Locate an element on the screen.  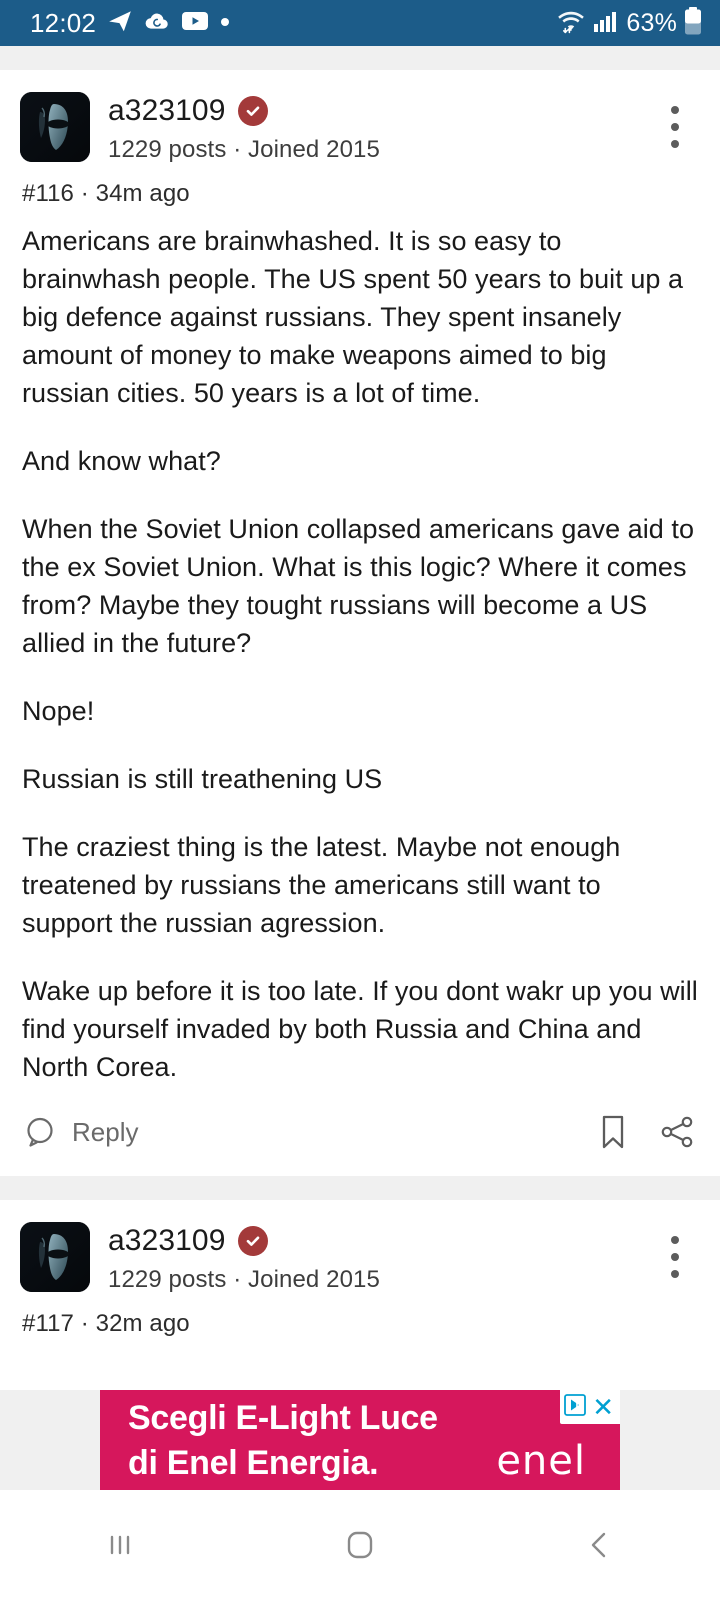
battery-percent-label: 63% is located at coordinates (651, 22).